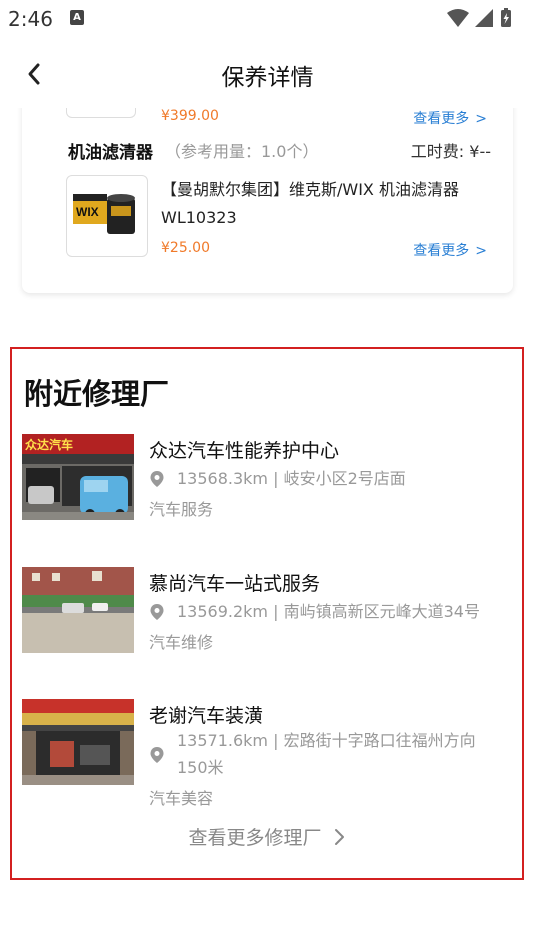  I want to click on shop-location: 13568.3km | 岐安小区2号店面, so click(329, 478).